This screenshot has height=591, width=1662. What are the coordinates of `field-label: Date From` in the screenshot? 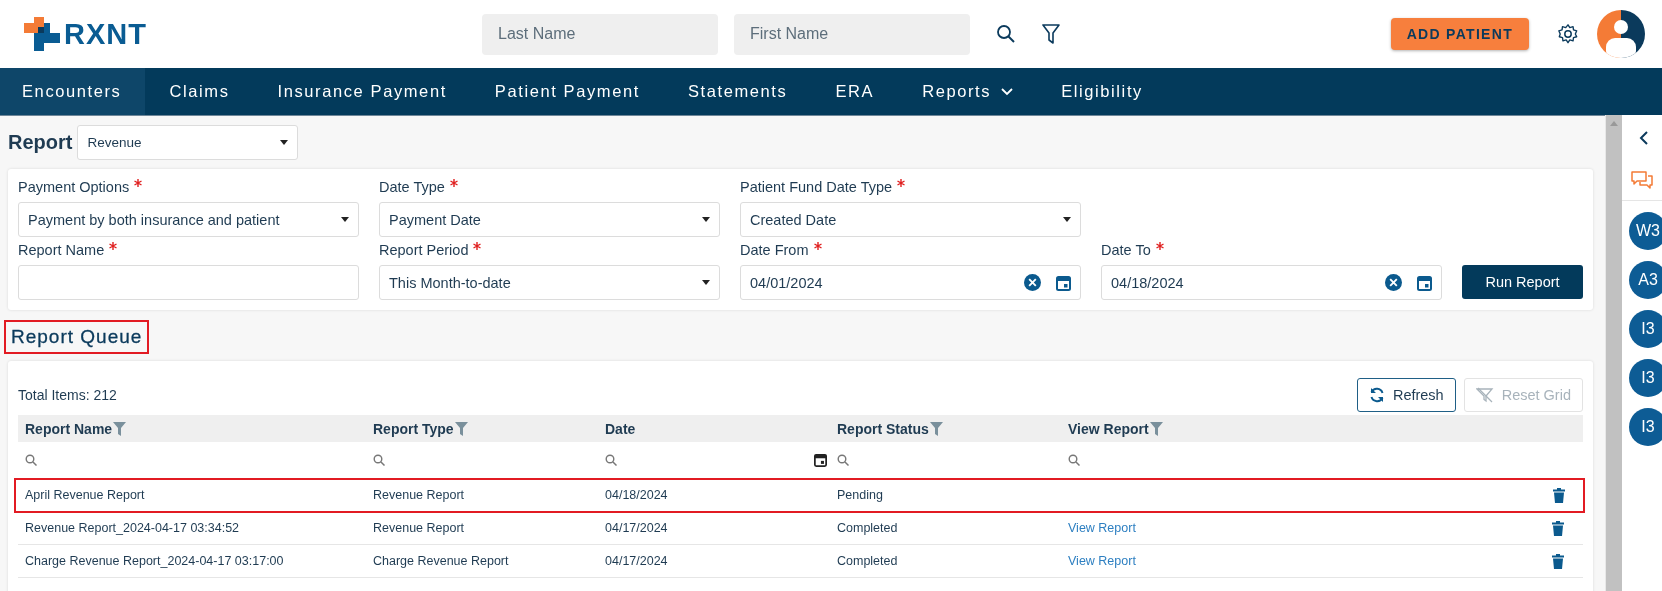 It's located at (774, 250).